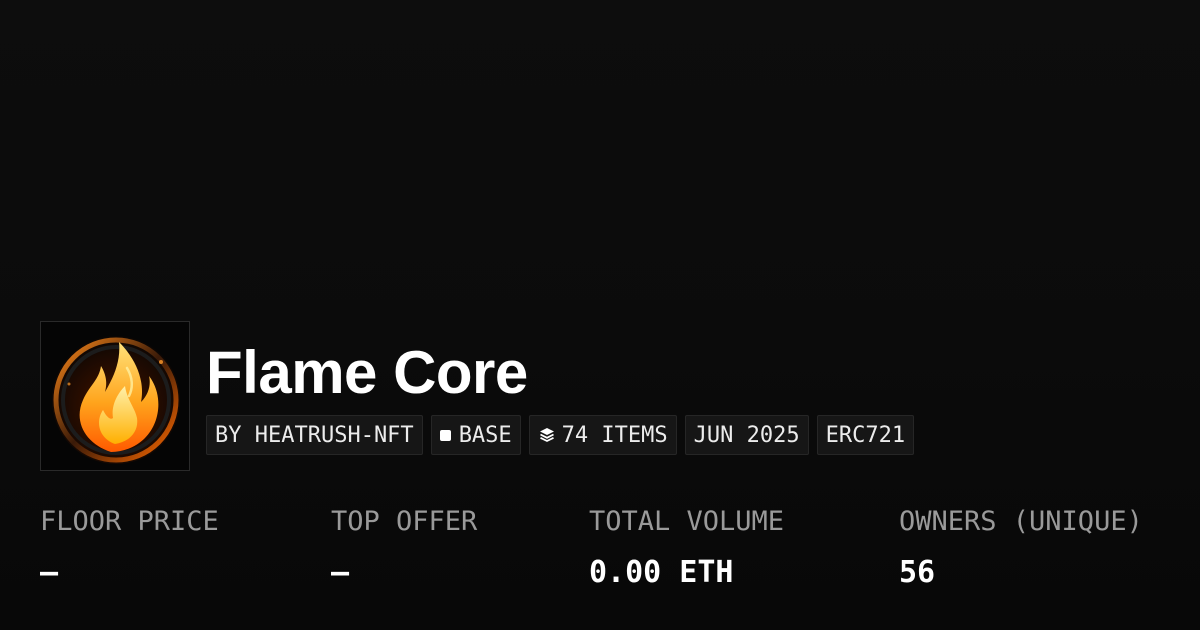 This screenshot has width=1200, height=630. I want to click on floor-price-stat: FLOOR PRICE –, so click(129, 548).